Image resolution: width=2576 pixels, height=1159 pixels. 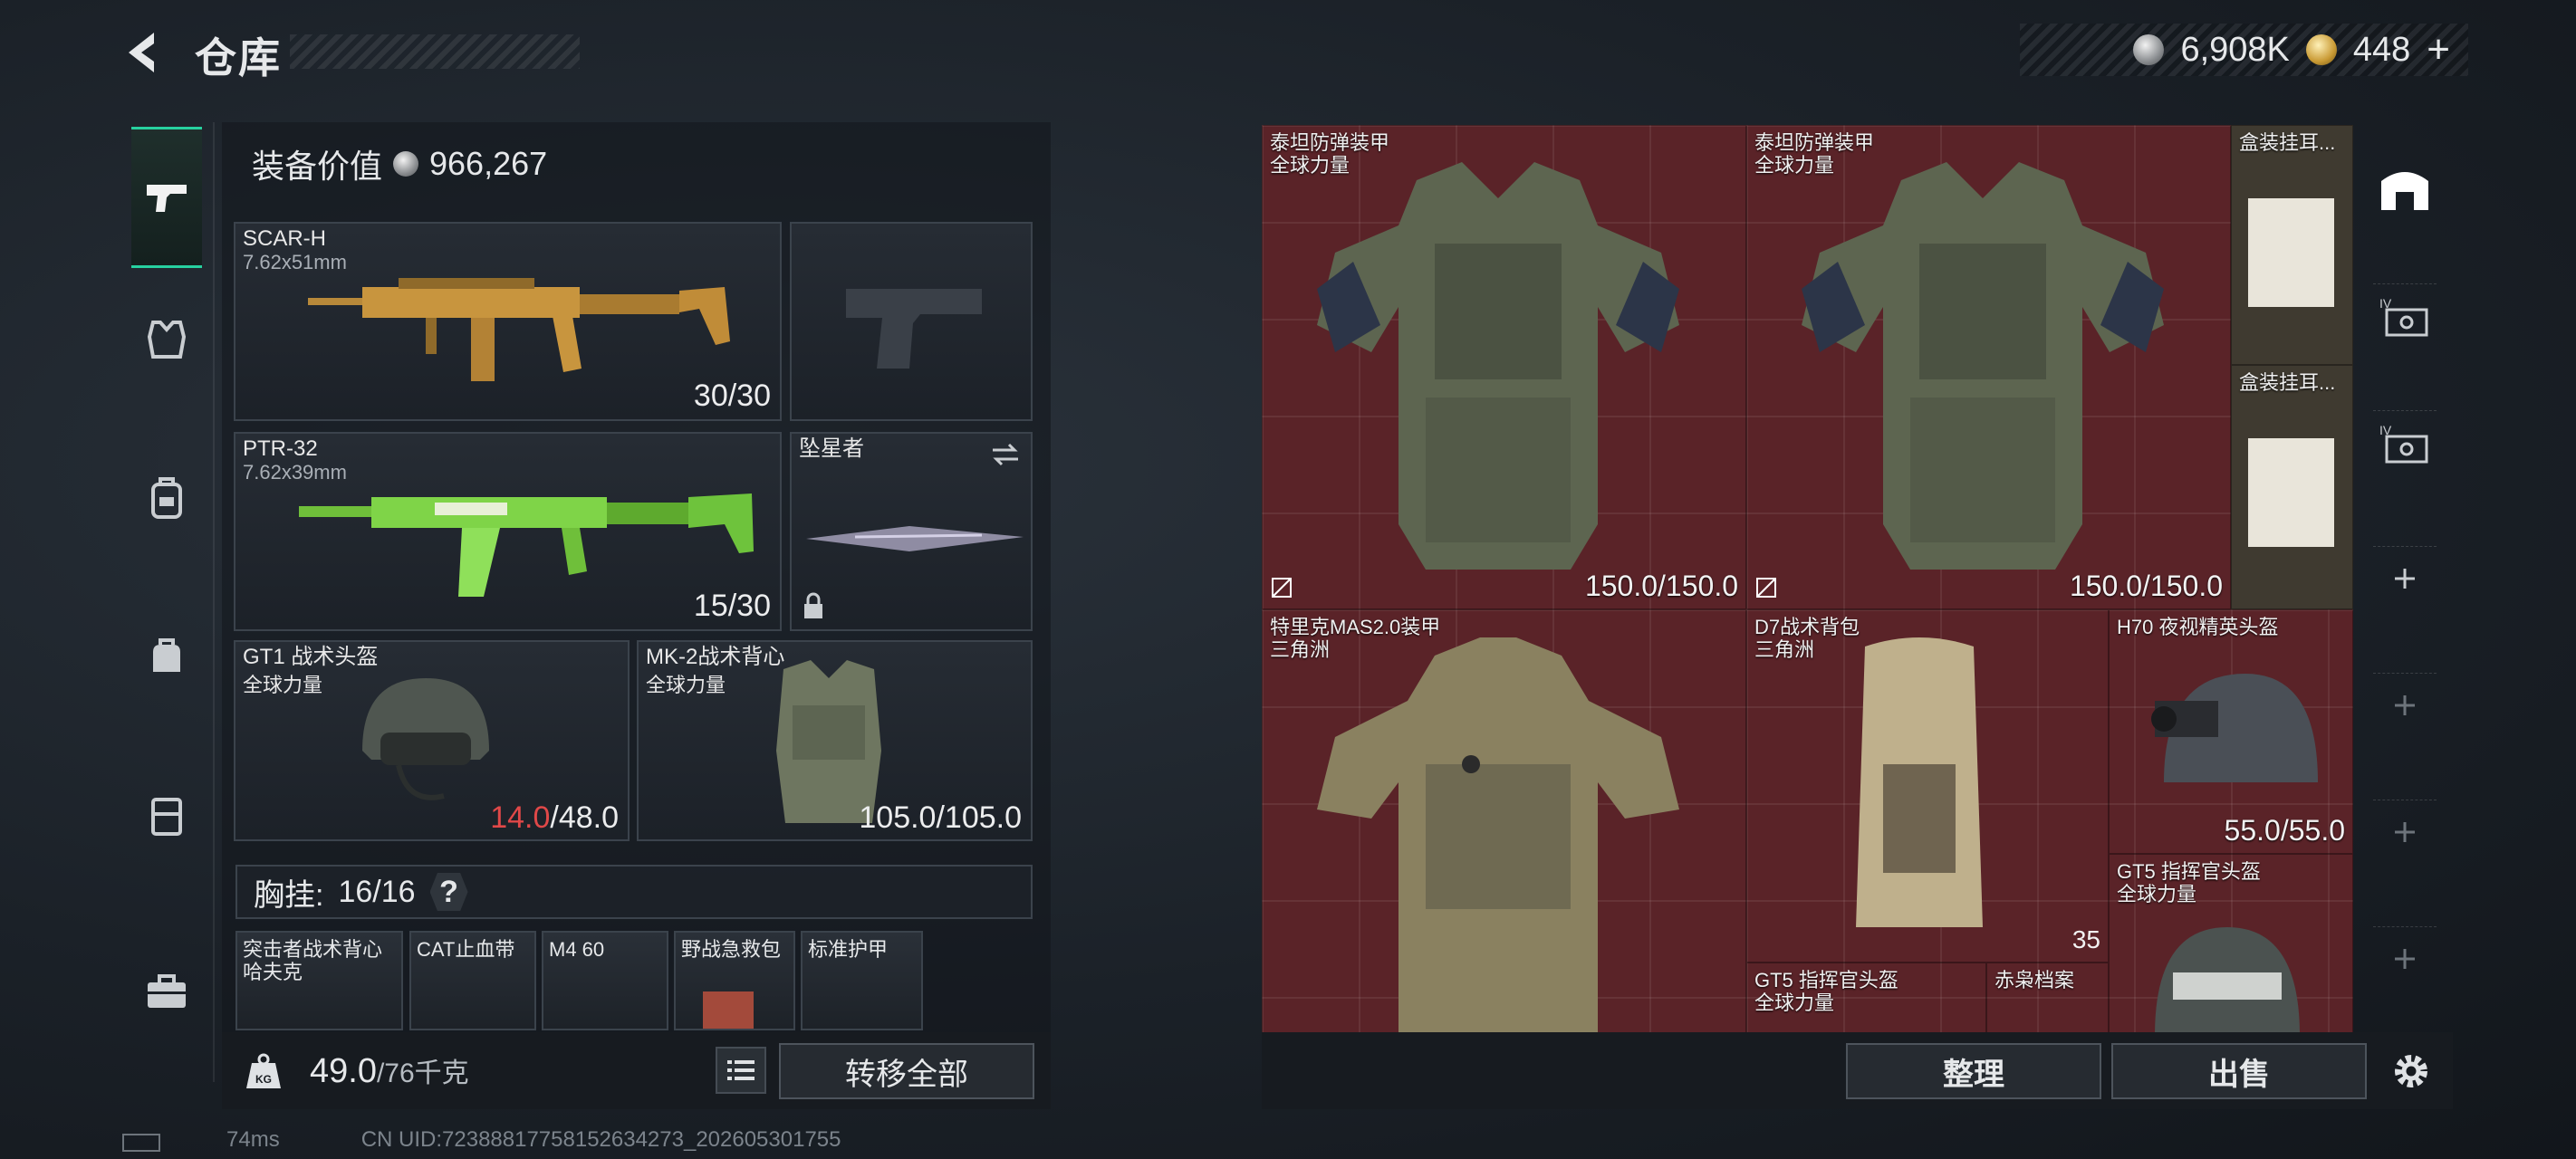 I want to click on category-bag, so click(x=166, y=656).